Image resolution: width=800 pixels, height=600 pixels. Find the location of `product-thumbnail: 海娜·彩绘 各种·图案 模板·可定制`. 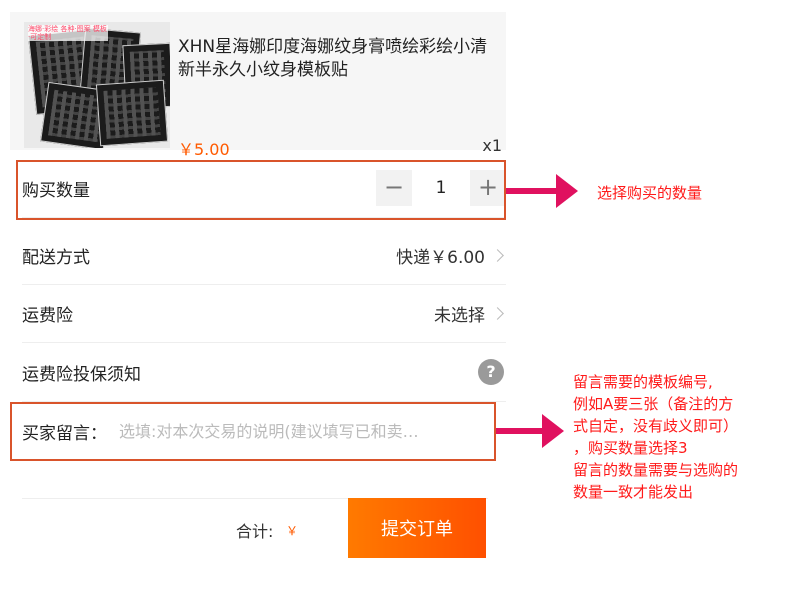

product-thumbnail: 海娜·彩绘 各种·图案 模板·可定制 is located at coordinates (97, 85).